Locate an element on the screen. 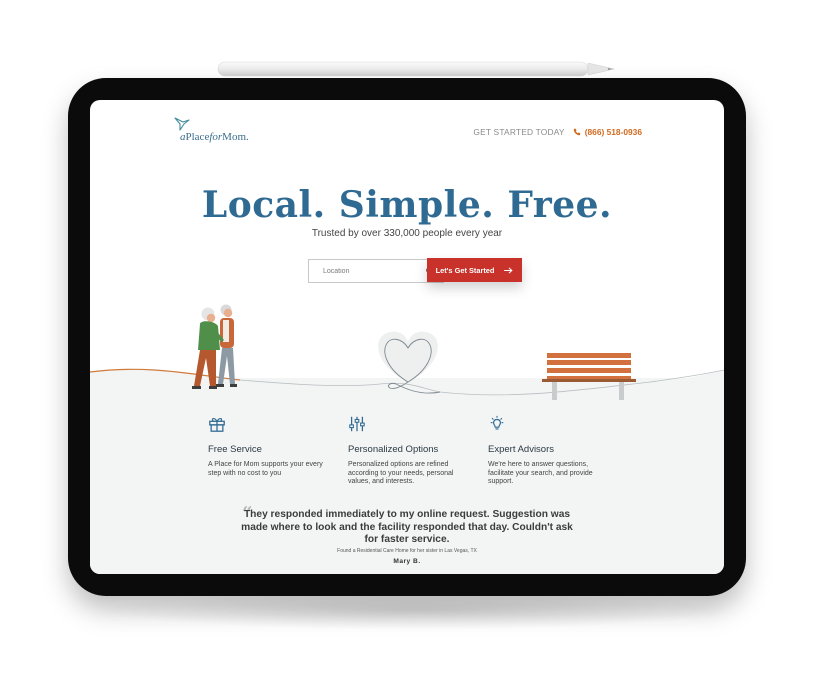 The image size is (830, 690). arrow-right-icon is located at coordinates (509, 270).